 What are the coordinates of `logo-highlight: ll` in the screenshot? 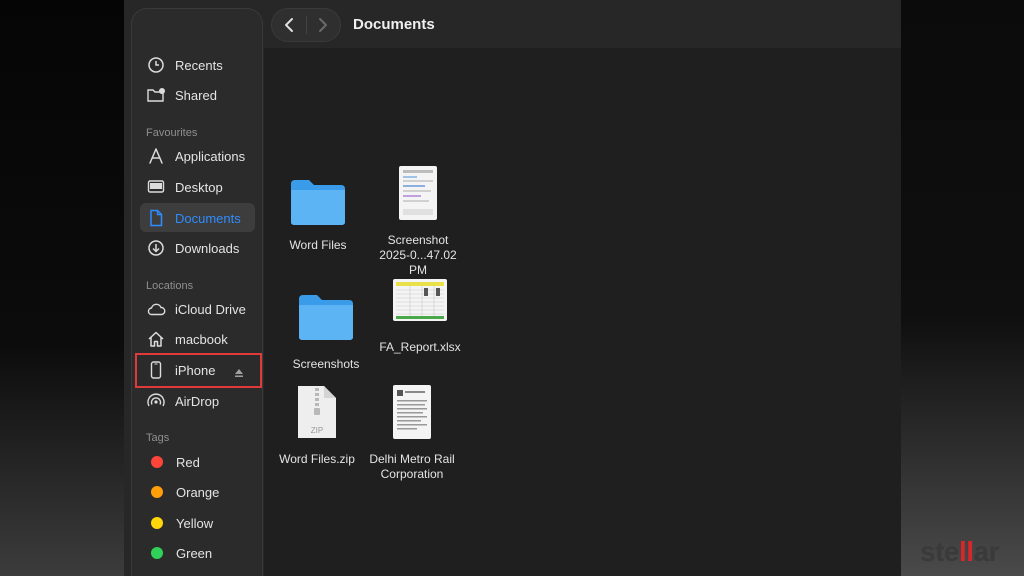 It's located at (966, 551).